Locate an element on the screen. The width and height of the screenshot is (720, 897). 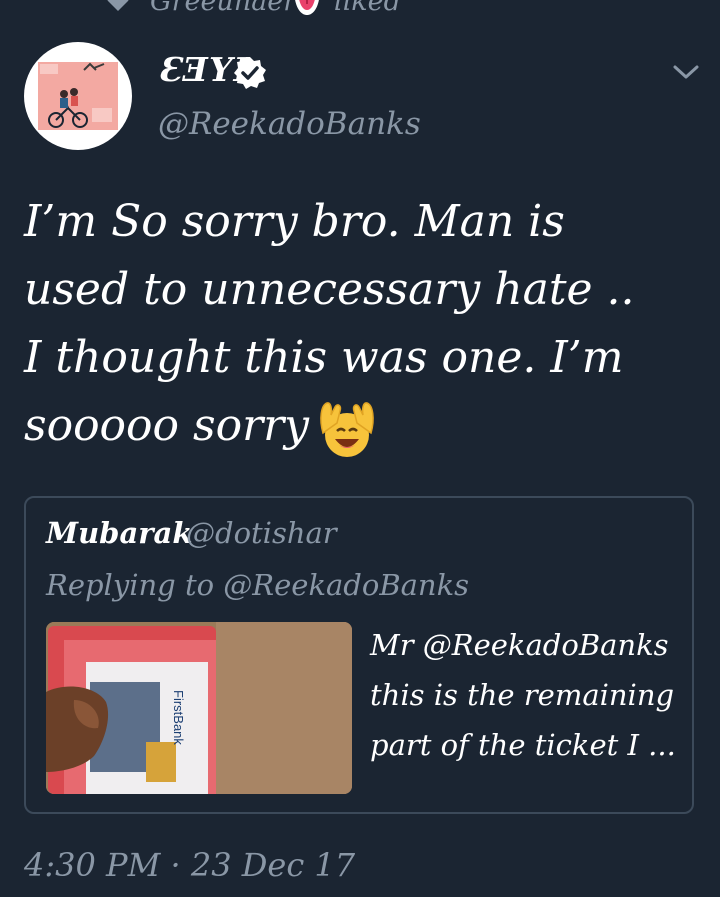
liked-by-user: Greeunaer is located at coordinates (223, 8).